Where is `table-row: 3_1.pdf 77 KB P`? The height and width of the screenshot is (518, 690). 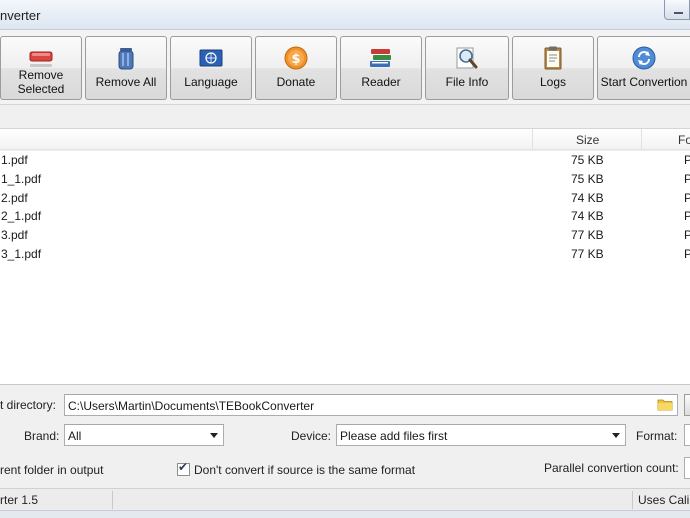
table-row: 3_1.pdf 77 KB P is located at coordinates (345, 254).